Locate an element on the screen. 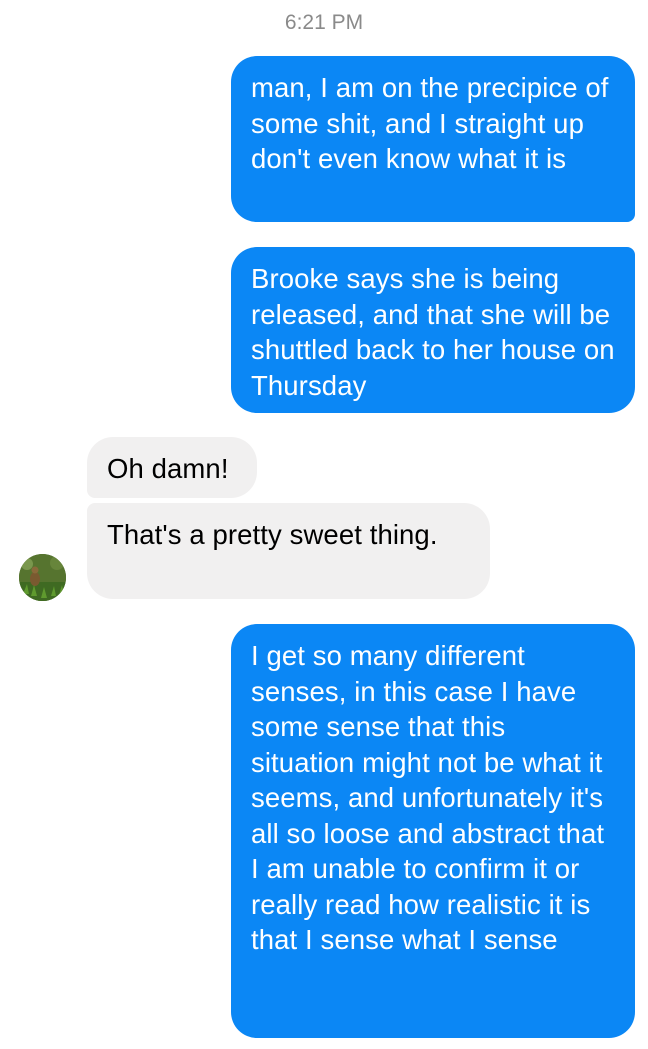 The image size is (648, 1049). avatar-photo-icon is located at coordinates (42, 577).